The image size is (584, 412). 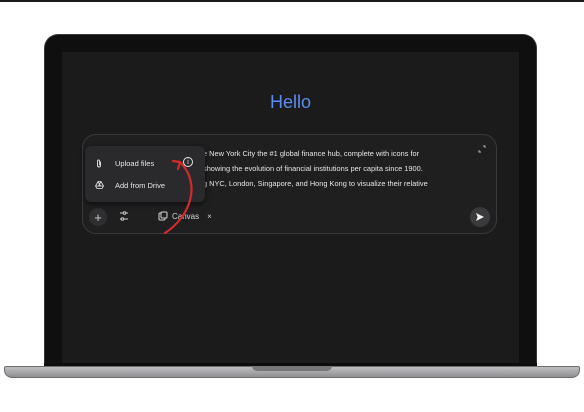 I want to click on add-button: +, so click(x=98, y=217).